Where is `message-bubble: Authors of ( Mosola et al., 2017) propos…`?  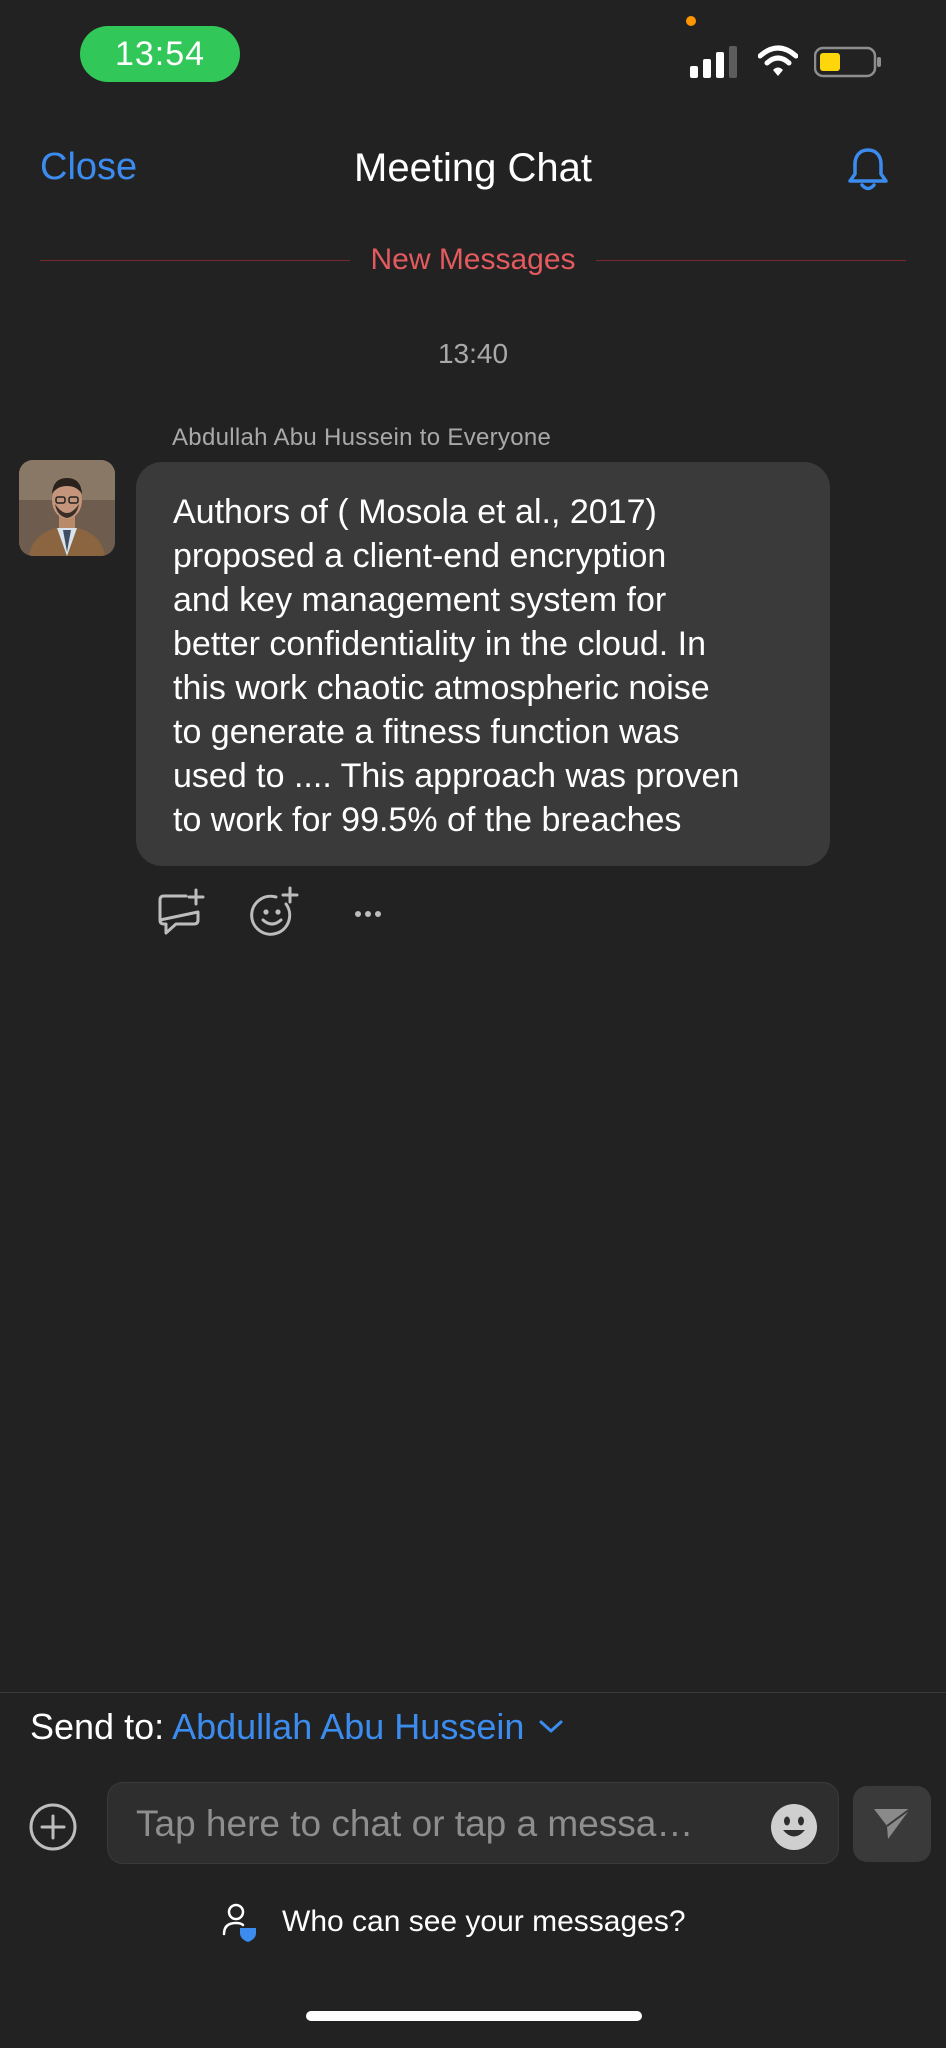
message-bubble: Authors of ( Mosola et al., 2017) propos… is located at coordinates (483, 664).